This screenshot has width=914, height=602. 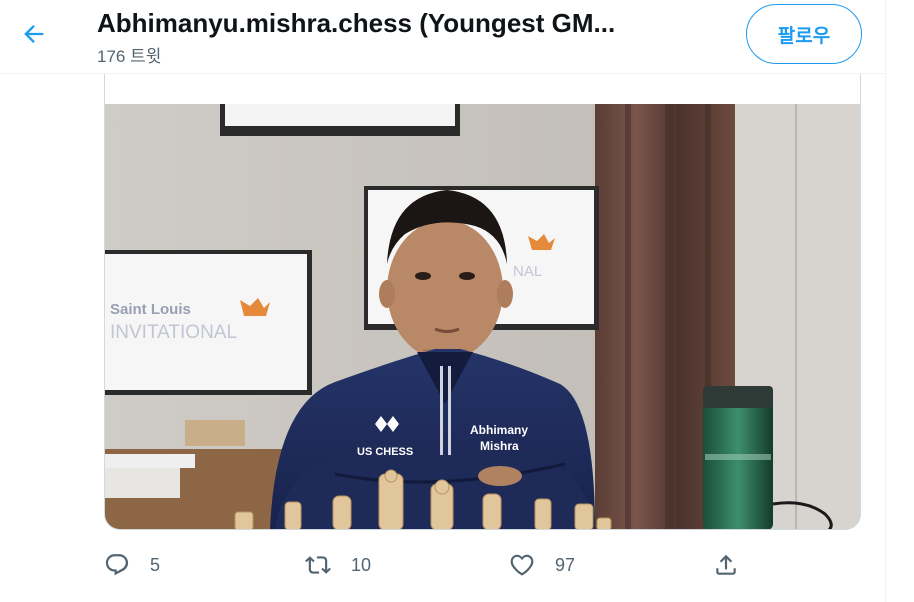 I want to click on retweet-icon, so click(x=318, y=565).